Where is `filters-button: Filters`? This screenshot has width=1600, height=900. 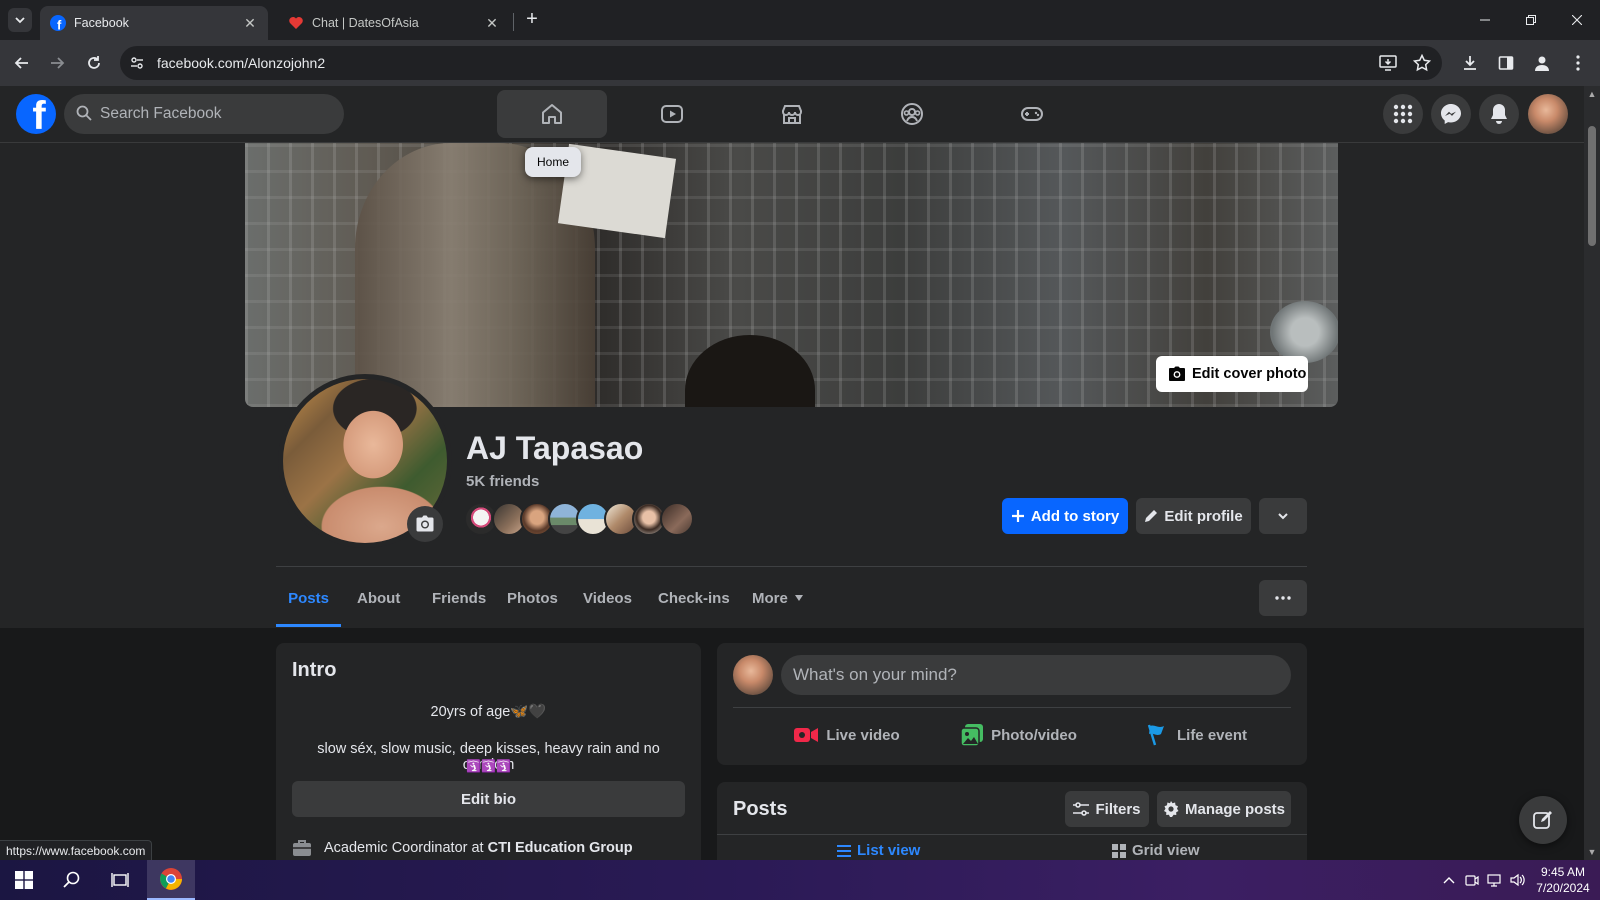
filters-button: Filters is located at coordinates (1107, 809).